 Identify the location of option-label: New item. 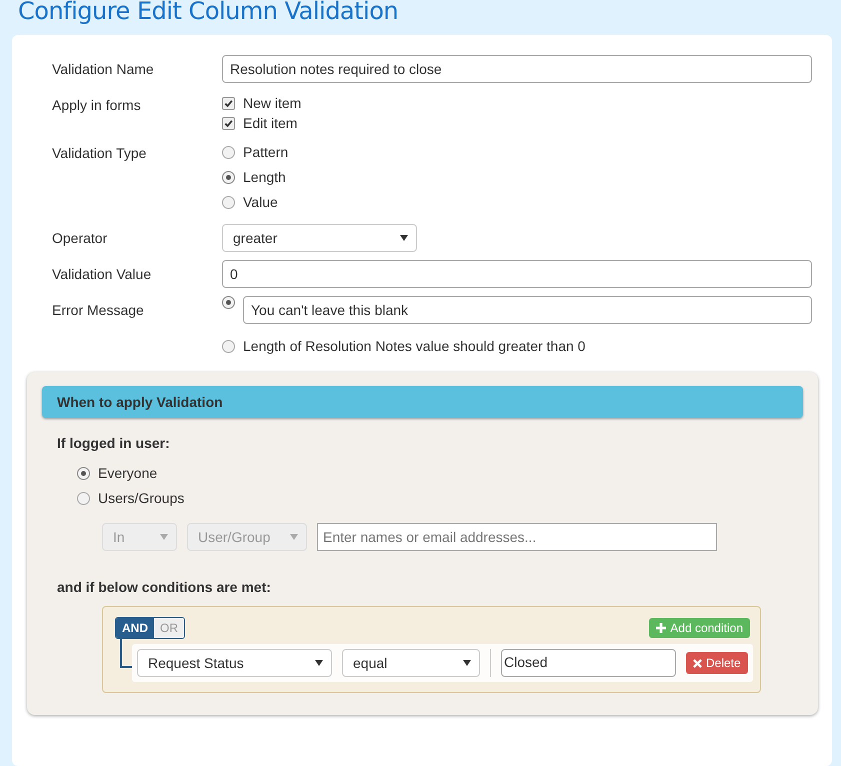
(272, 103).